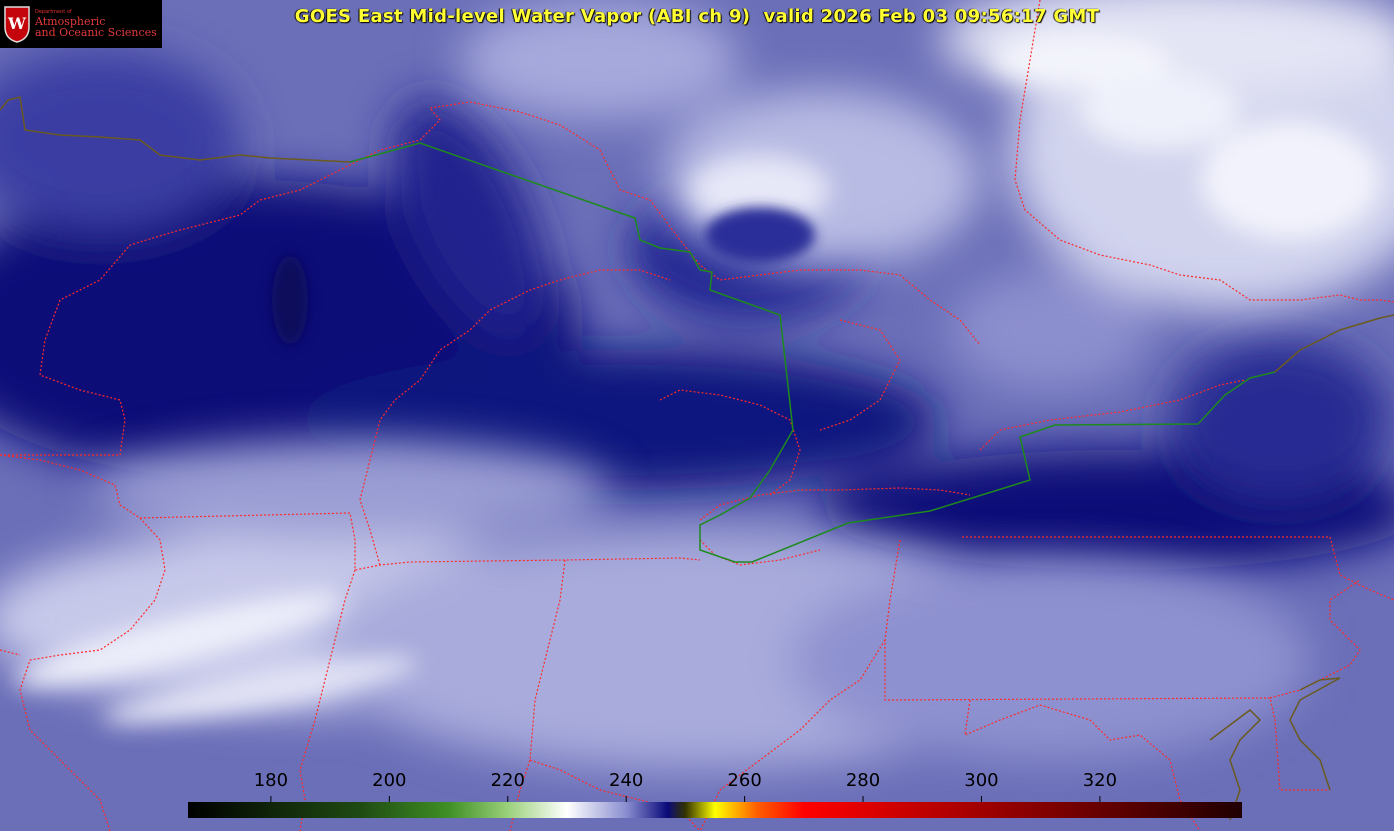 This screenshot has height=831, width=1394. I want to click on colorbar-tick-label: 260, so click(744, 780).